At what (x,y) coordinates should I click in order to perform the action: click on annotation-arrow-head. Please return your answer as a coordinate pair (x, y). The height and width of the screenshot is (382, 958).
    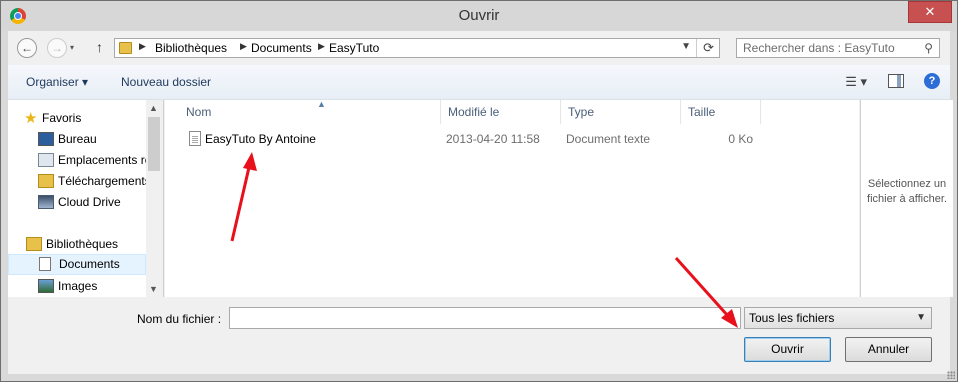
    Looking at the image, I should click on (250, 161).